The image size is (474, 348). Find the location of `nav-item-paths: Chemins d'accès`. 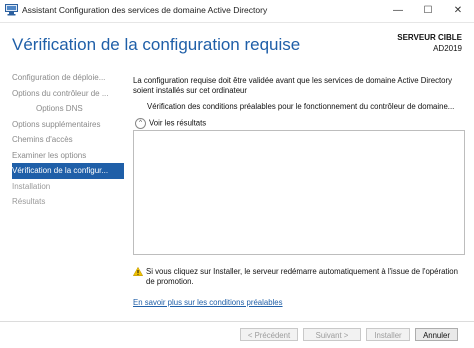

nav-item-paths: Chemins d'accès is located at coordinates (68, 140).